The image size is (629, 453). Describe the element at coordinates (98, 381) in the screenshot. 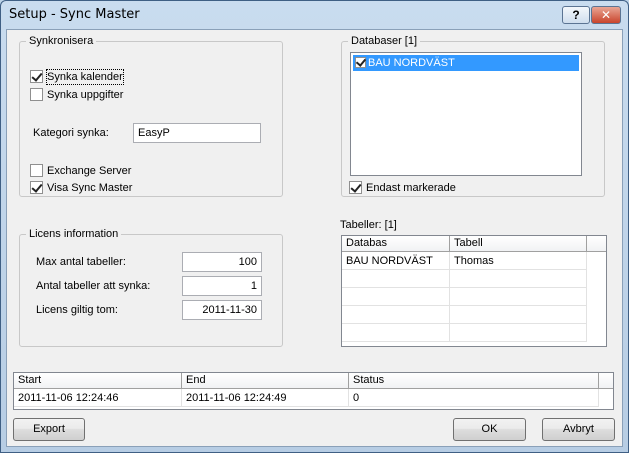

I see `column-header-start: Start` at that location.